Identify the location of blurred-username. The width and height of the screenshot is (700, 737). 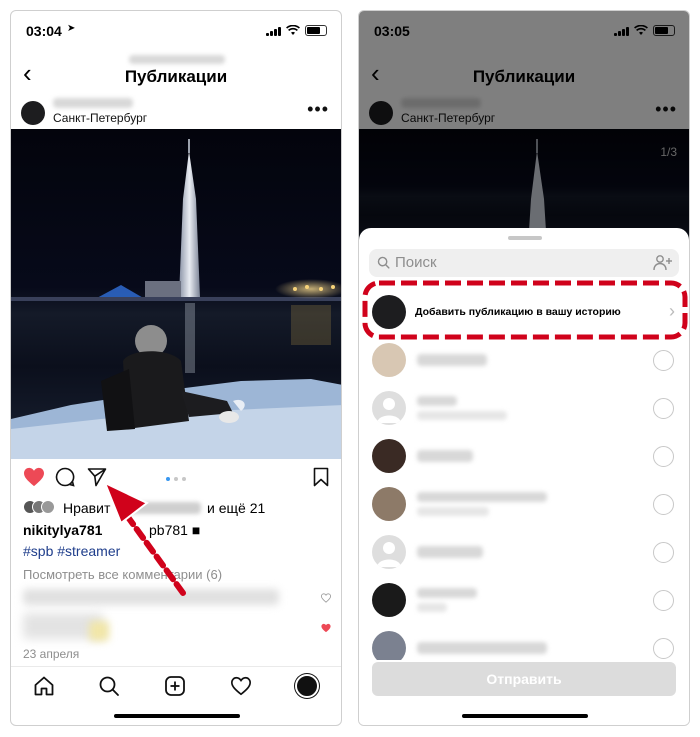
(177, 59).